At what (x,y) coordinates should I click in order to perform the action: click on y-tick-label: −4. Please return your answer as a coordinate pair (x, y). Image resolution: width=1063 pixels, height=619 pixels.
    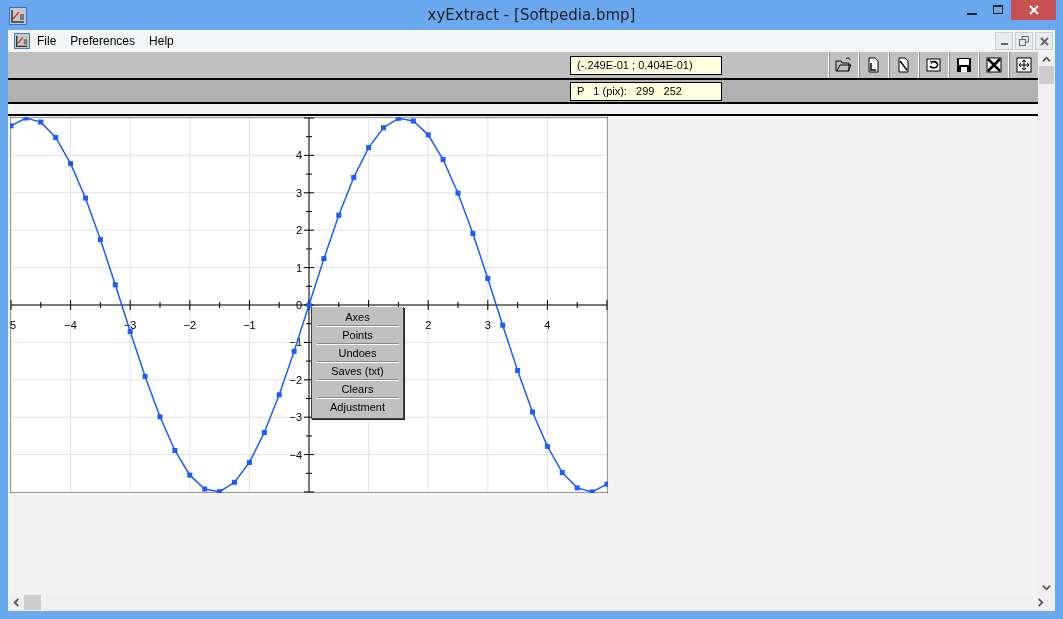
    Looking at the image, I should click on (295, 454).